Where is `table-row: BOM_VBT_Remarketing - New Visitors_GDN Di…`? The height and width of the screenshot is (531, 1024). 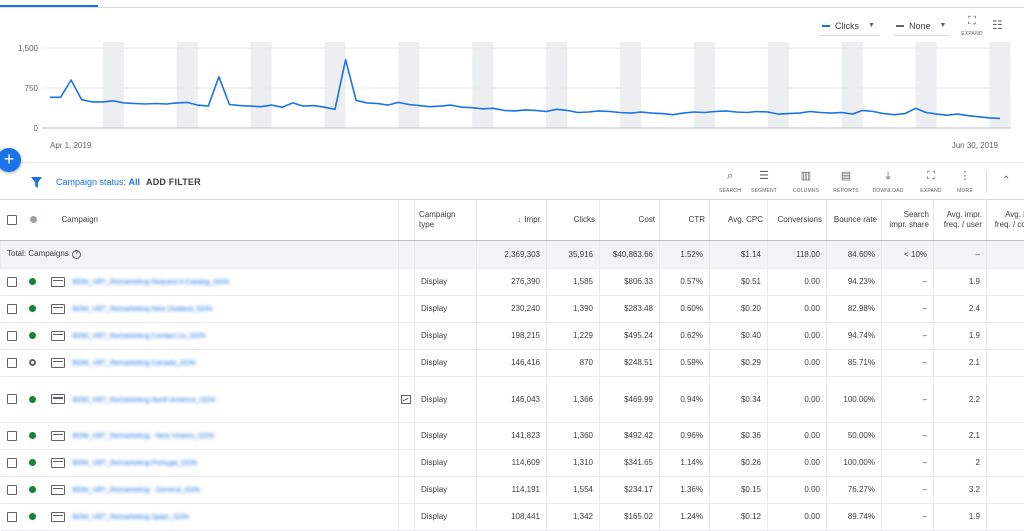
table-row: BOM_VBT_Remarketing - New Visitors_GDN Di… is located at coordinates (512, 436).